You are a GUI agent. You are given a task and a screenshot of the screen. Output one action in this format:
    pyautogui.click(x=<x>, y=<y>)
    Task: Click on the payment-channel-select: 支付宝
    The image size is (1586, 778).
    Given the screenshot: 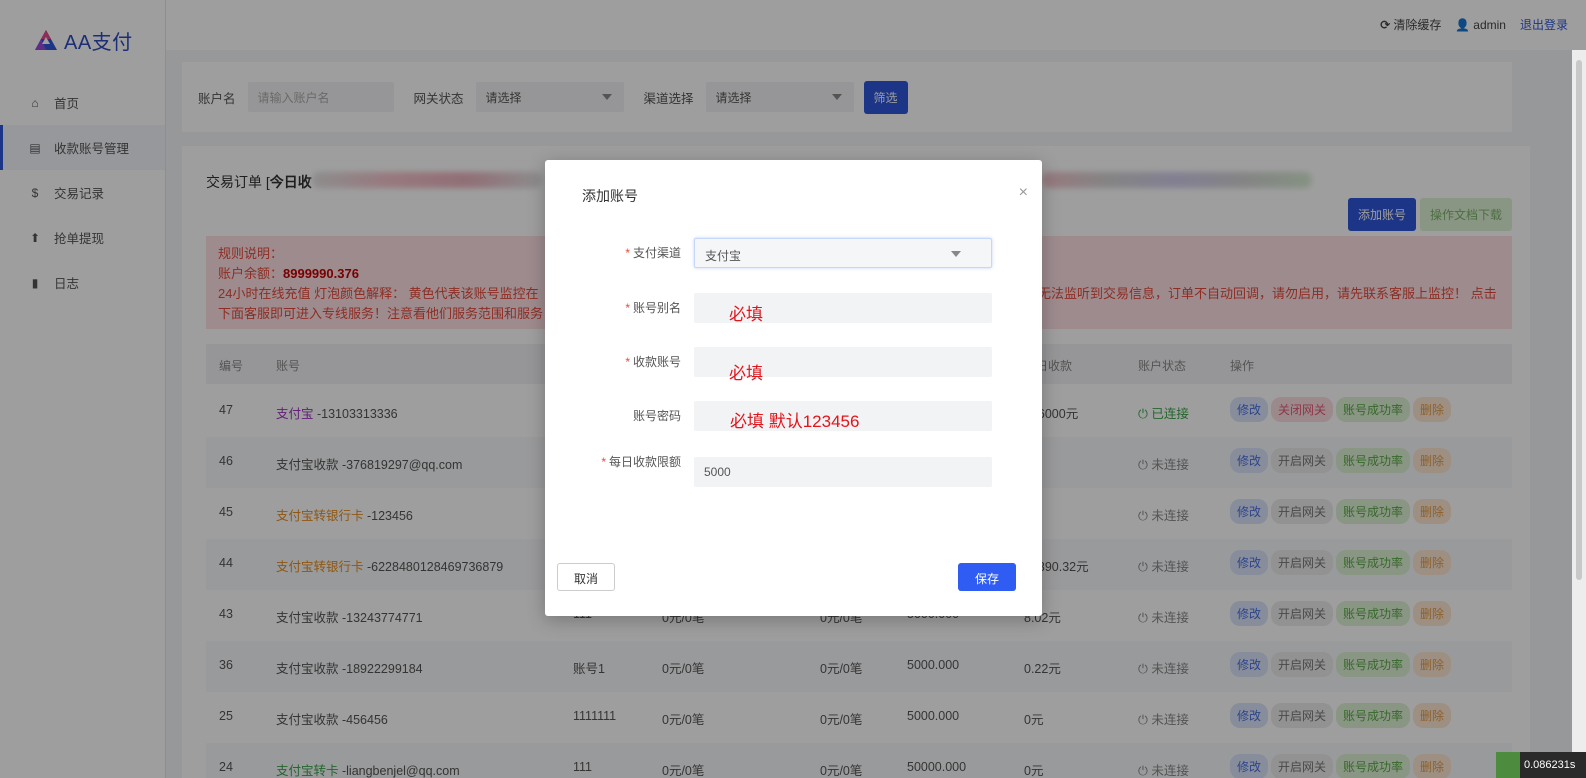 What is the action you would take?
    pyautogui.click(x=843, y=253)
    